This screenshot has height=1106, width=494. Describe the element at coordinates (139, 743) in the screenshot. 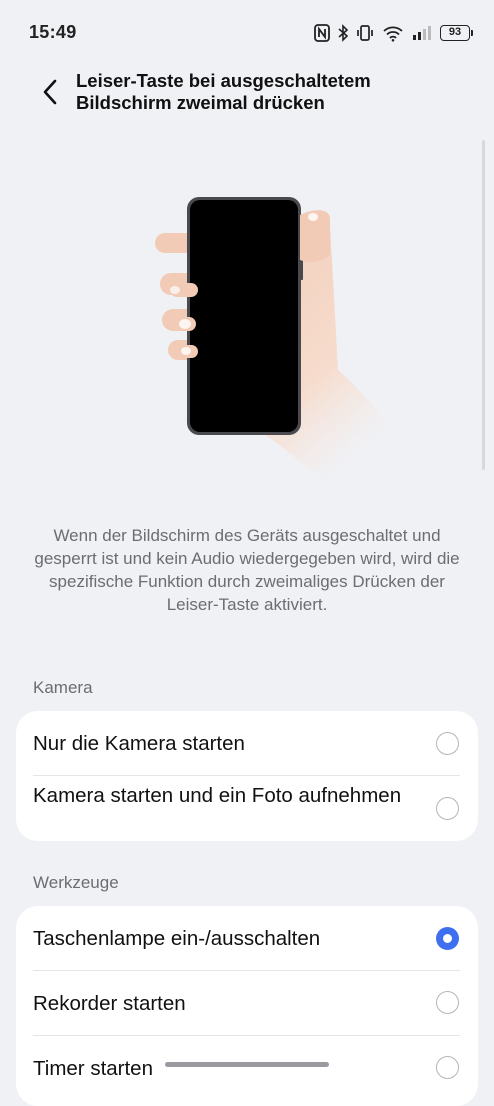

I see `option-label: Nur die Kamera starten` at that location.